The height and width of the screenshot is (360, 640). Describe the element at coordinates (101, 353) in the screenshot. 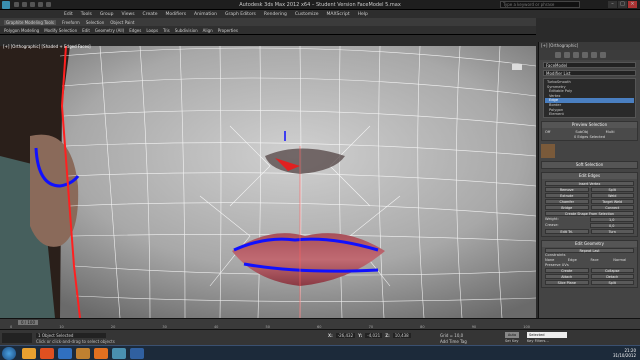

I see `vlc-icon` at that location.